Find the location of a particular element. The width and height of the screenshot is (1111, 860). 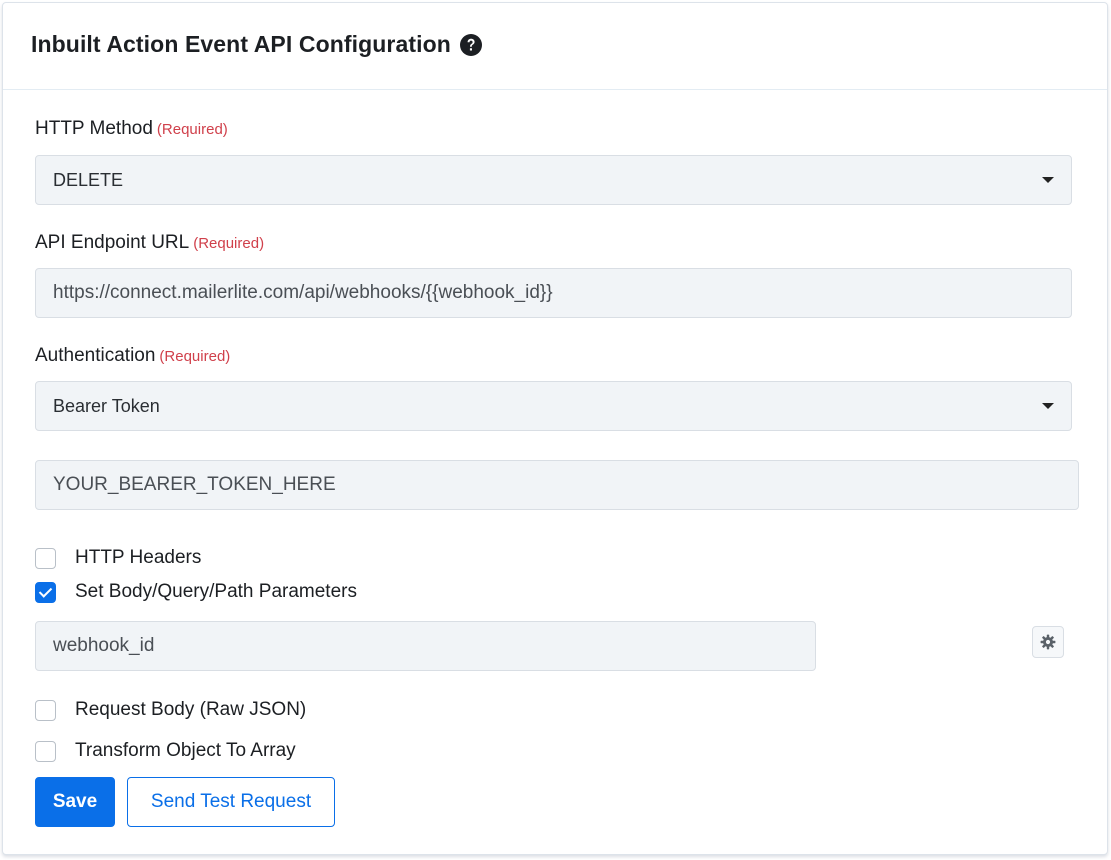

save-button: Save is located at coordinates (75, 802).